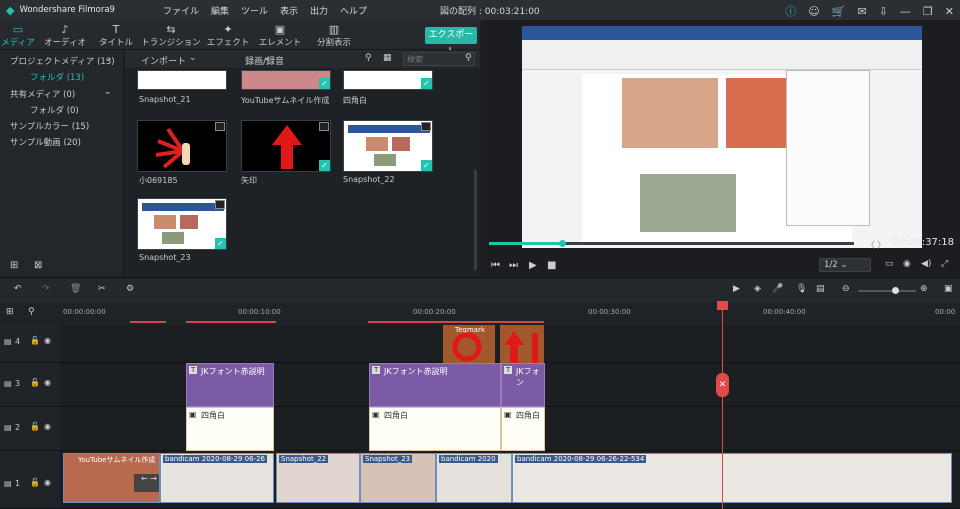 The height and width of the screenshot is (509, 960). Describe the element at coordinates (75, 289) in the screenshot. I see `delete-icon: 🗑` at that location.